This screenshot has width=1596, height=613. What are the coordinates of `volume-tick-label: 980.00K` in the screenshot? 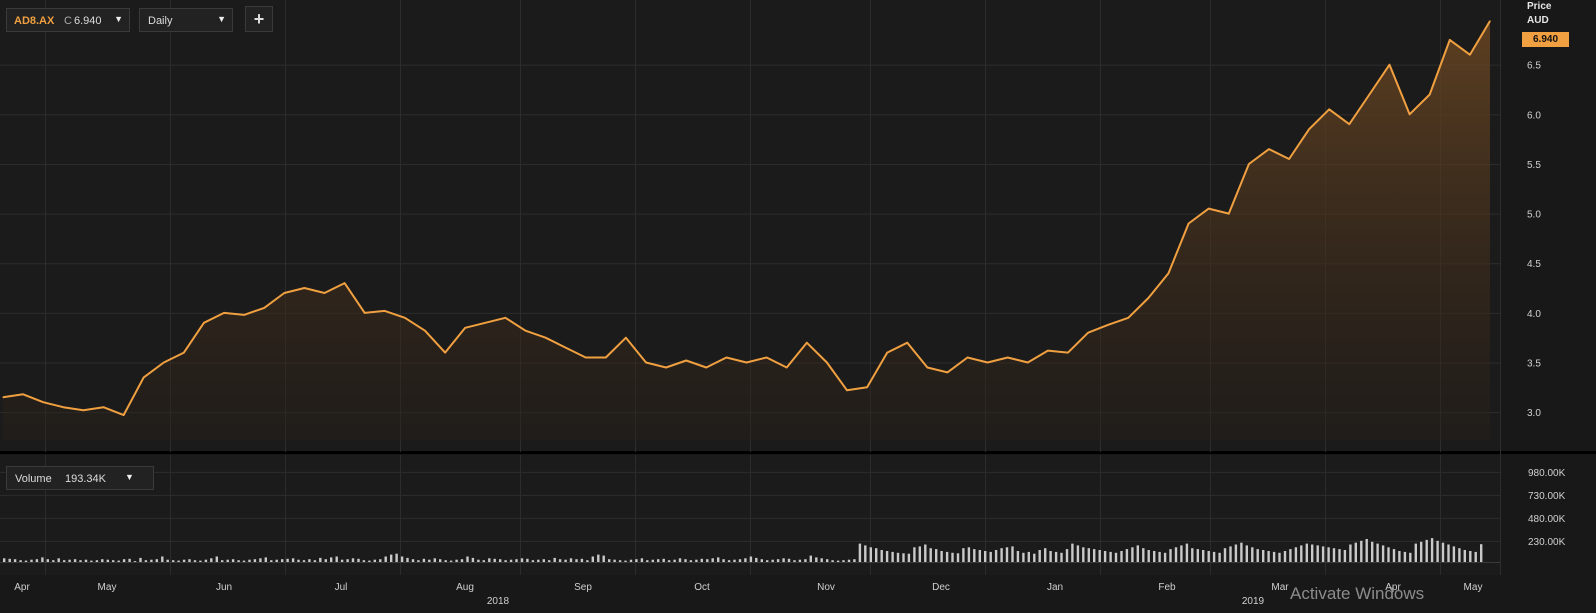 It's located at (1547, 473).